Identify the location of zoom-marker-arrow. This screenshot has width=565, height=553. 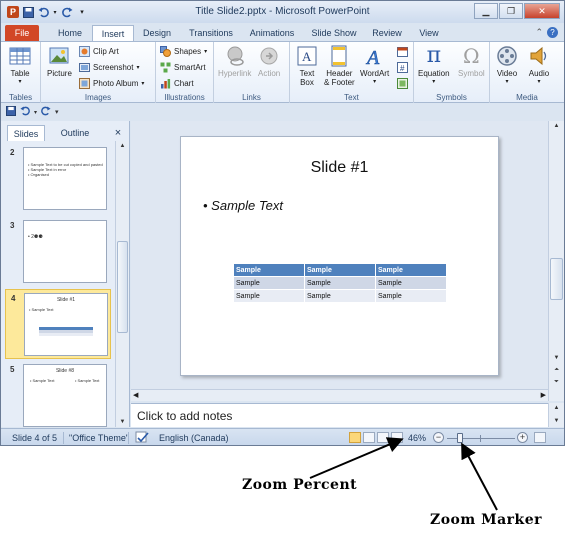
(479, 476).